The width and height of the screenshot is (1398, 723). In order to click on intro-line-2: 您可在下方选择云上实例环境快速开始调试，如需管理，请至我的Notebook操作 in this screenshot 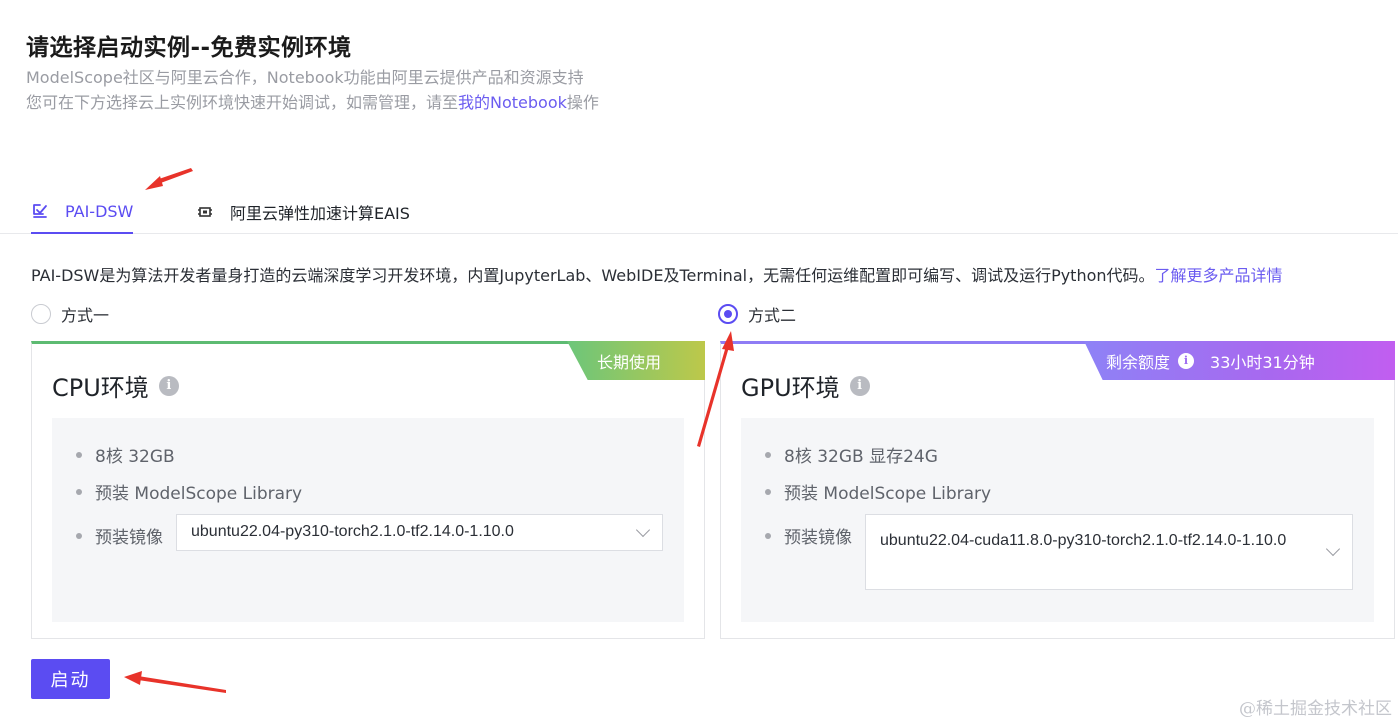, I will do `click(312, 101)`.